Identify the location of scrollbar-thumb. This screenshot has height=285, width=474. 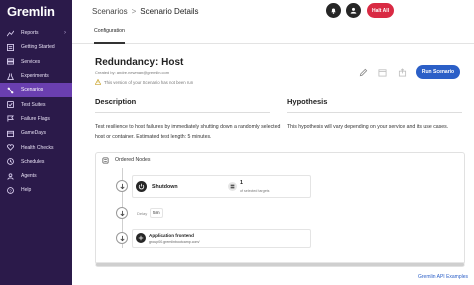
(280, 264).